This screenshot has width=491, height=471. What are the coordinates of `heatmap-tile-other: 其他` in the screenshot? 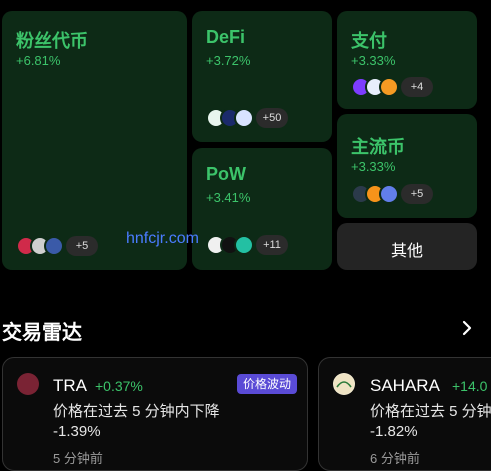 It's located at (407, 246).